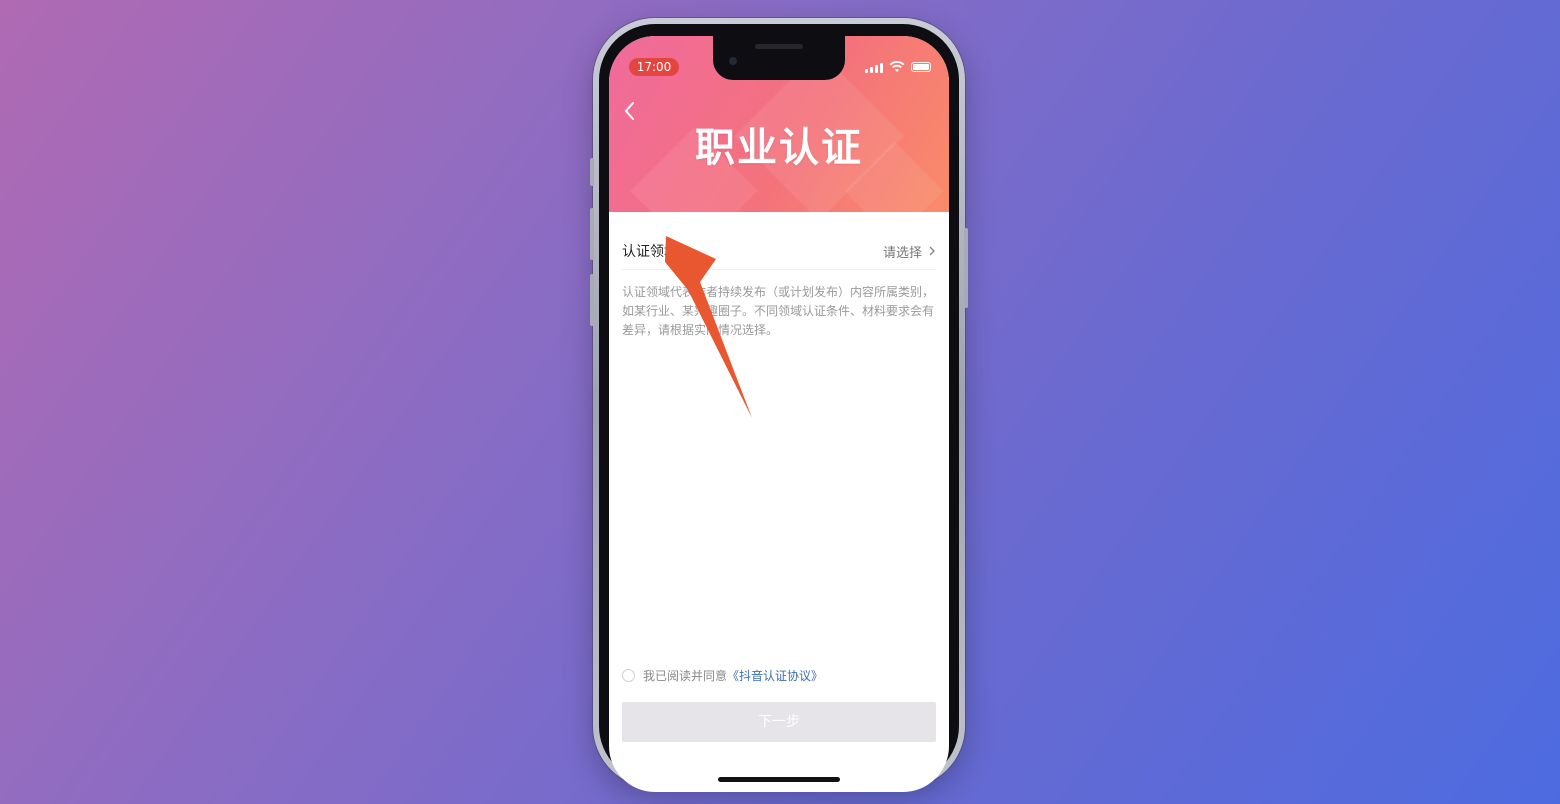 The image size is (1560, 804). What do you see at coordinates (654, 67) in the screenshot?
I see `status-time: 17:00` at bounding box center [654, 67].